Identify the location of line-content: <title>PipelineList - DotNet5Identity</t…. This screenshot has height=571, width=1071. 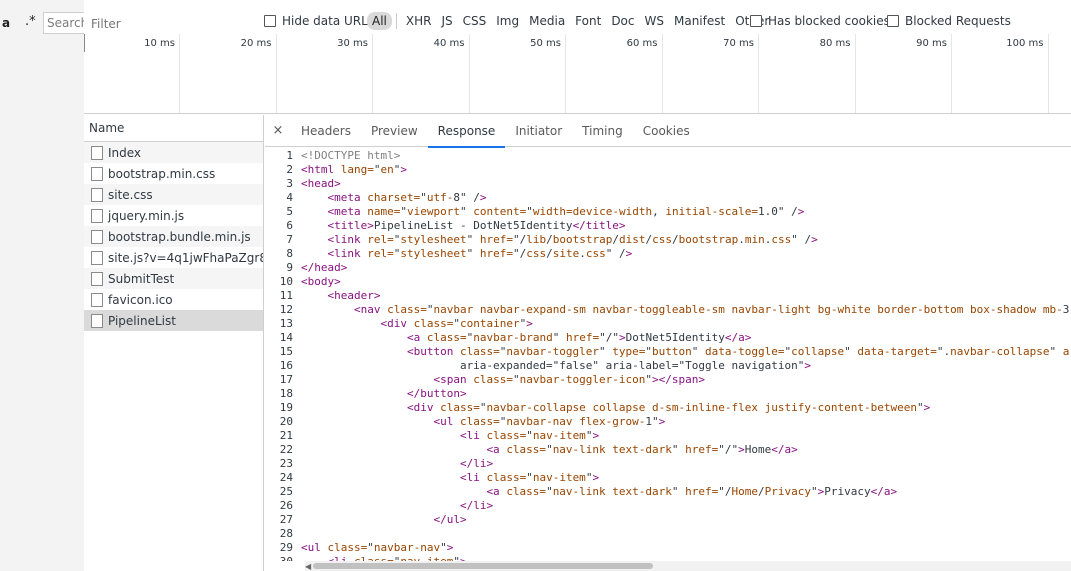
(476, 225).